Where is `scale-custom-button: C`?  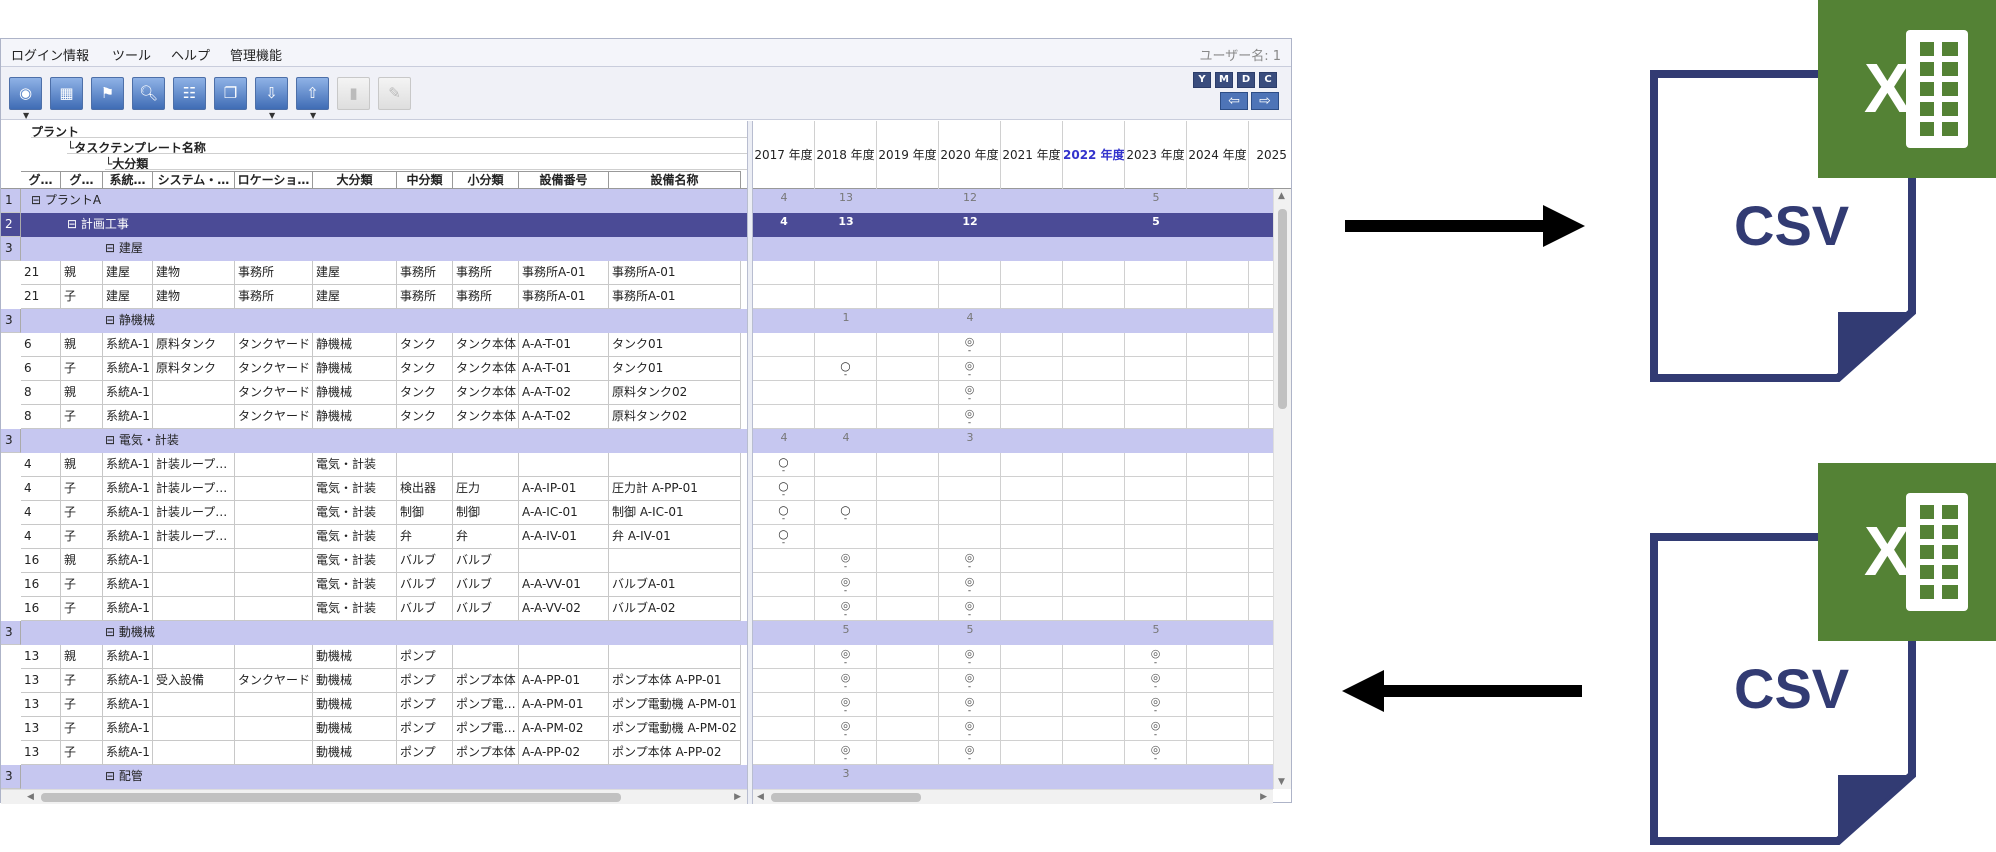
scale-custom-button: C is located at coordinates (1268, 80).